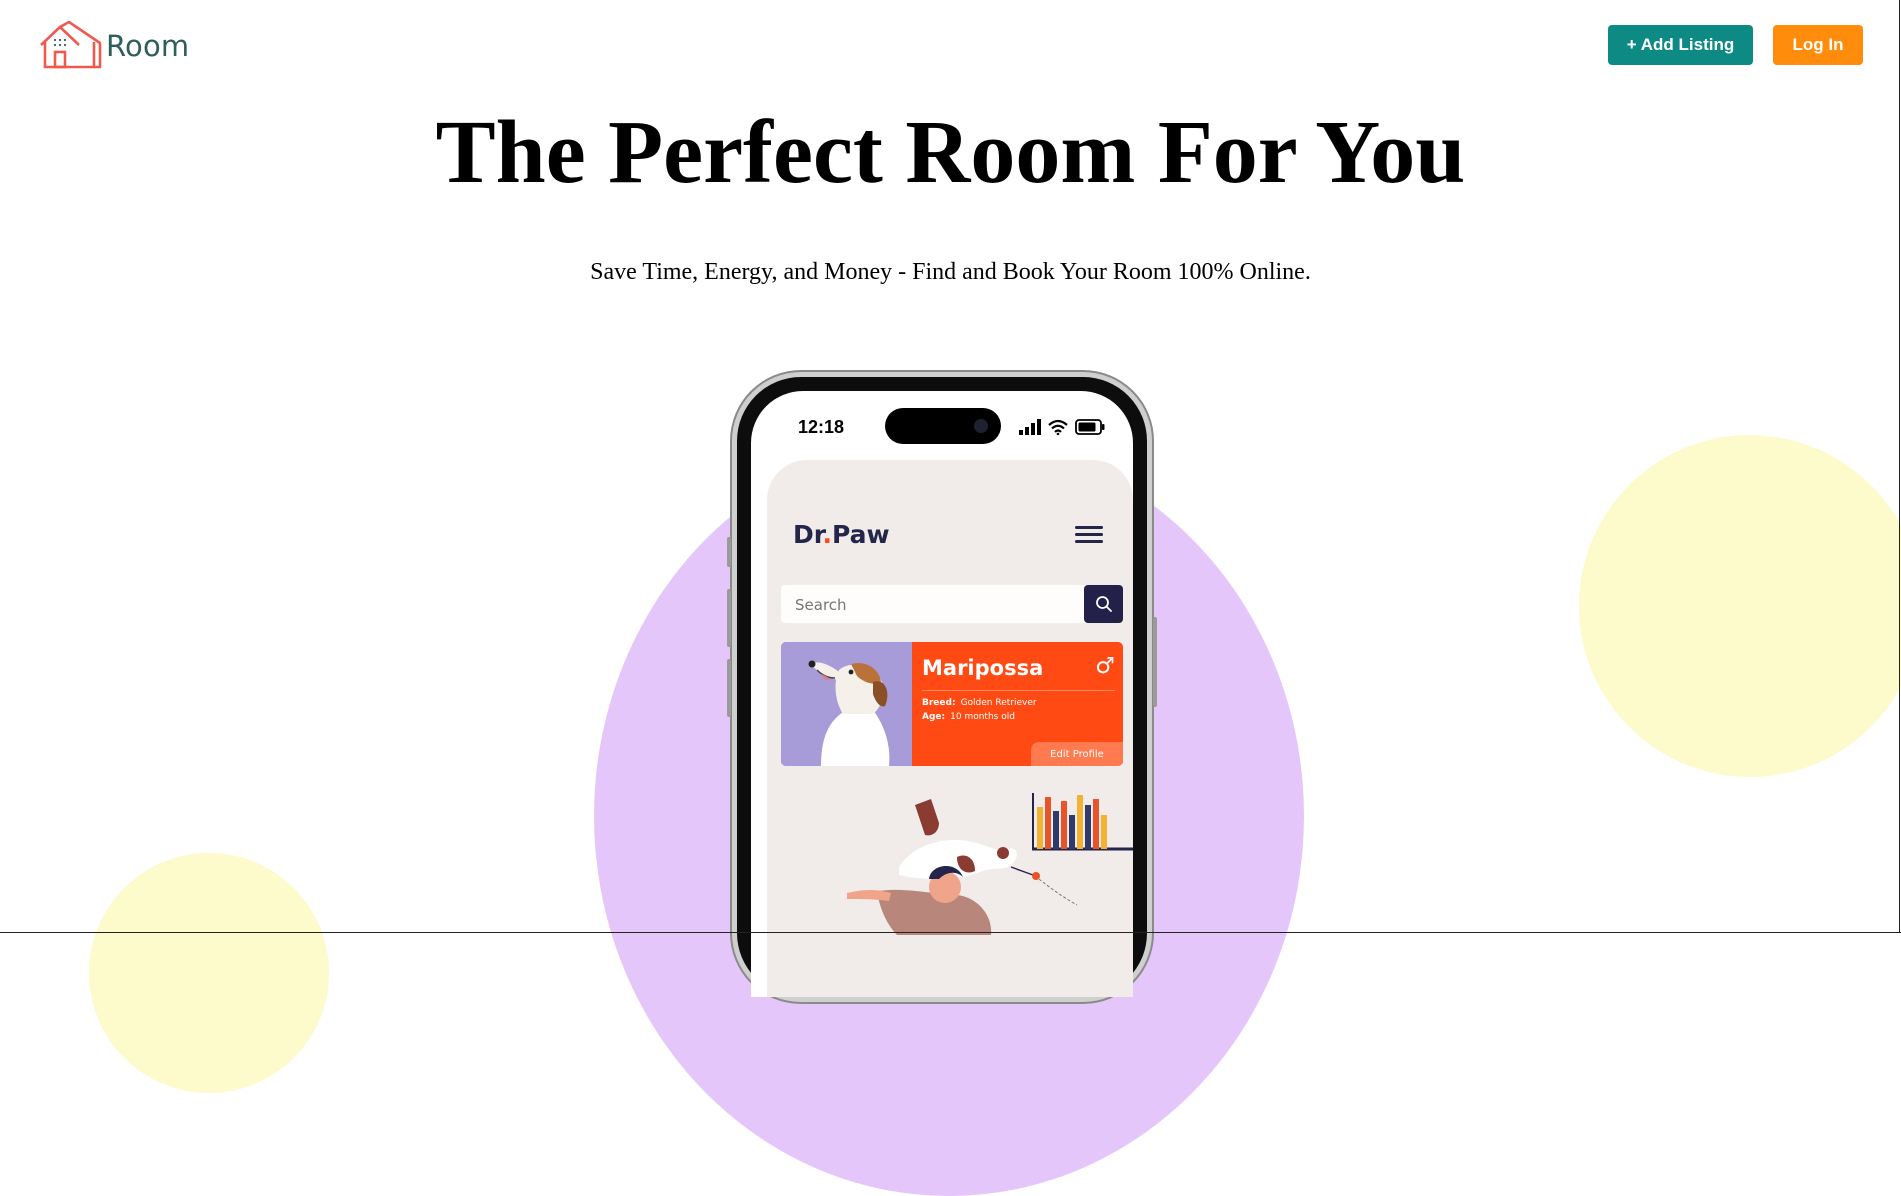 Image resolution: width=1901 pixels, height=1196 pixels. Describe the element at coordinates (981, 426) in the screenshot. I see `camera-icon` at that location.